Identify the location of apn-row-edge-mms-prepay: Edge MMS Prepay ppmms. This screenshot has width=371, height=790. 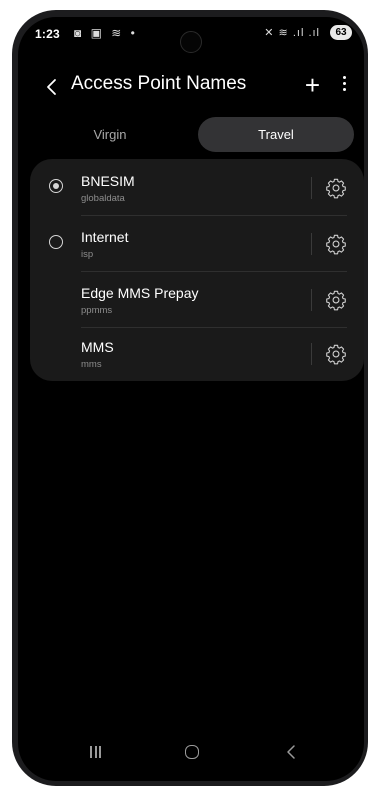
(197, 300).